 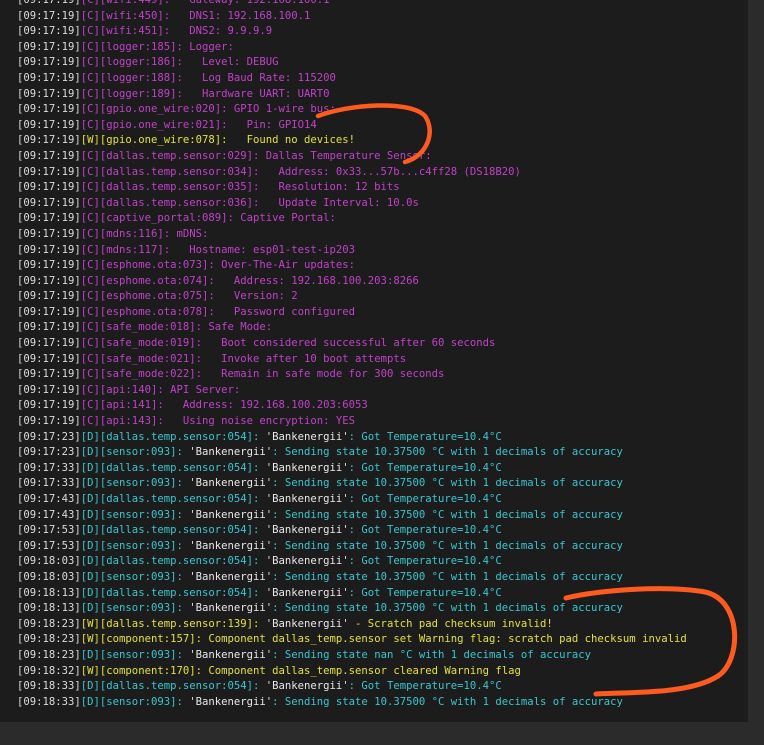 I want to click on log-line: [09:17:19][C][safe_mode:018]: Safe Mode:, so click(x=352, y=328).